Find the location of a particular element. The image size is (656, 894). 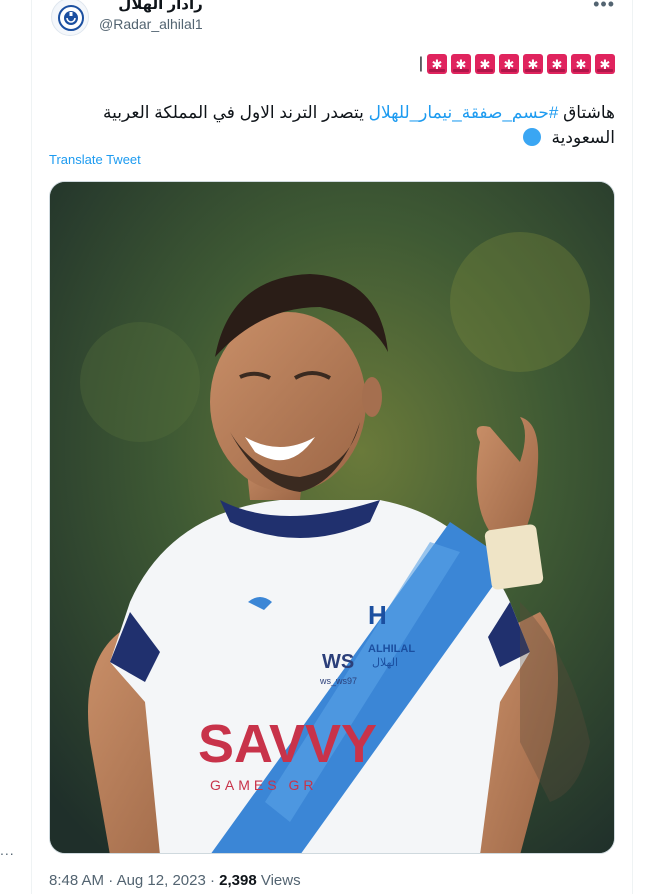

hilal-crest-icon is located at coordinates (70, 17).